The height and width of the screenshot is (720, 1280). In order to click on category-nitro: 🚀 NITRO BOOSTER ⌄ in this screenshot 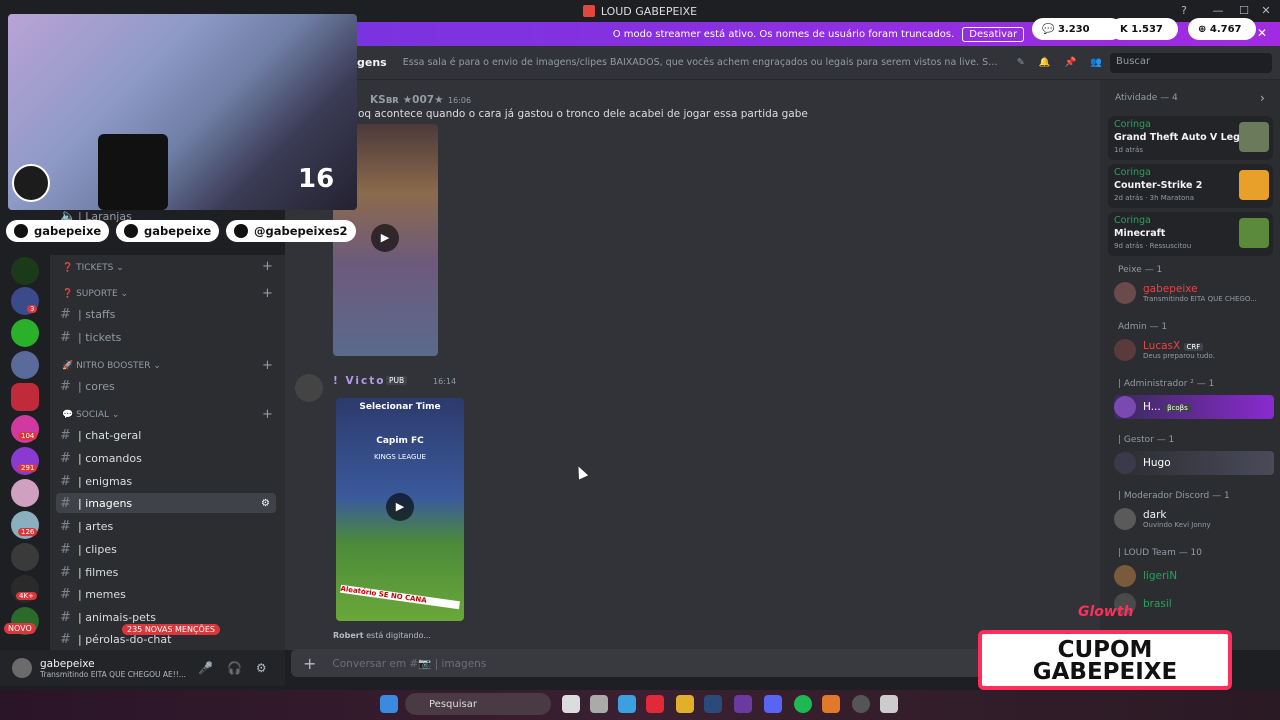, I will do `click(111, 366)`.